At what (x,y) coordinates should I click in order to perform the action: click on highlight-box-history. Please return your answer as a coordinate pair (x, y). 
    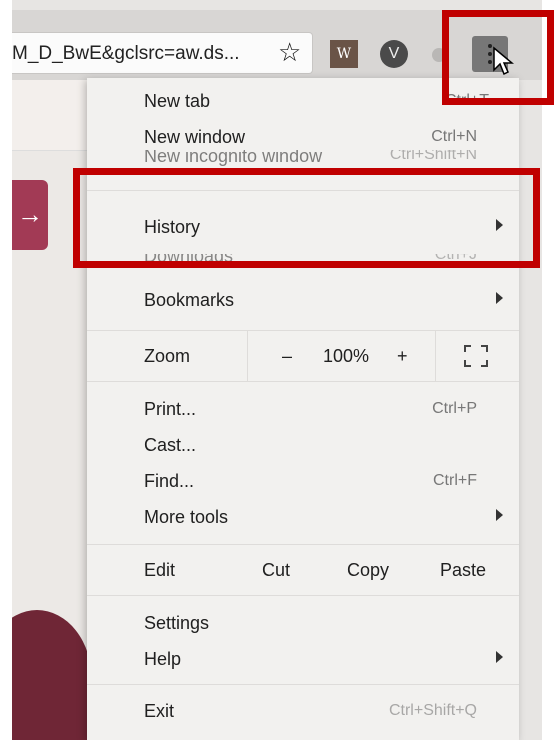
    Looking at the image, I should click on (306, 218).